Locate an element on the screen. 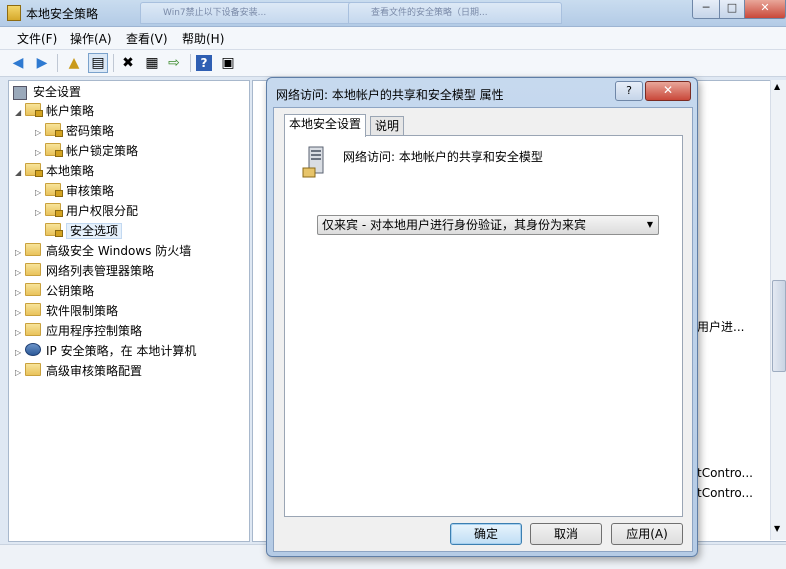 The height and width of the screenshot is (569, 786). sharing-model-selected-value: 仅来宾 - 对本地用户进行身份验证，其身份为来宾 is located at coordinates (454, 225).